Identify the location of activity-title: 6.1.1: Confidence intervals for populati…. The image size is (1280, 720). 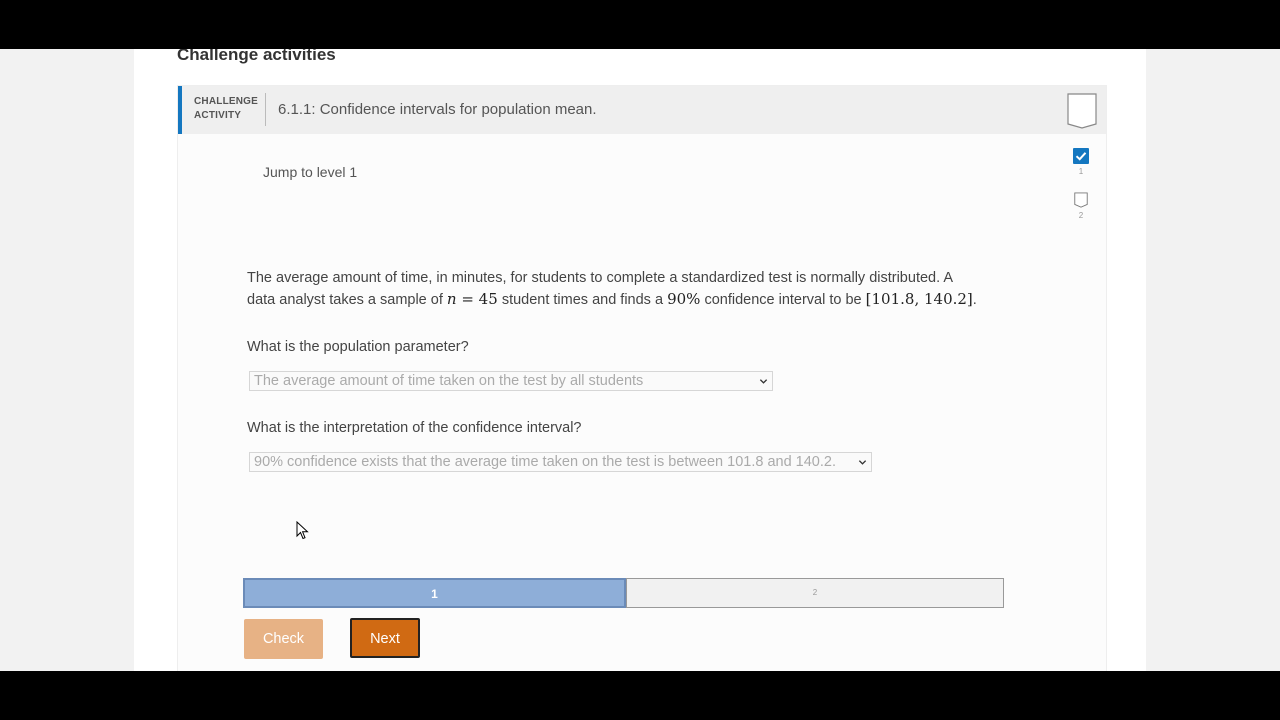
(437, 109).